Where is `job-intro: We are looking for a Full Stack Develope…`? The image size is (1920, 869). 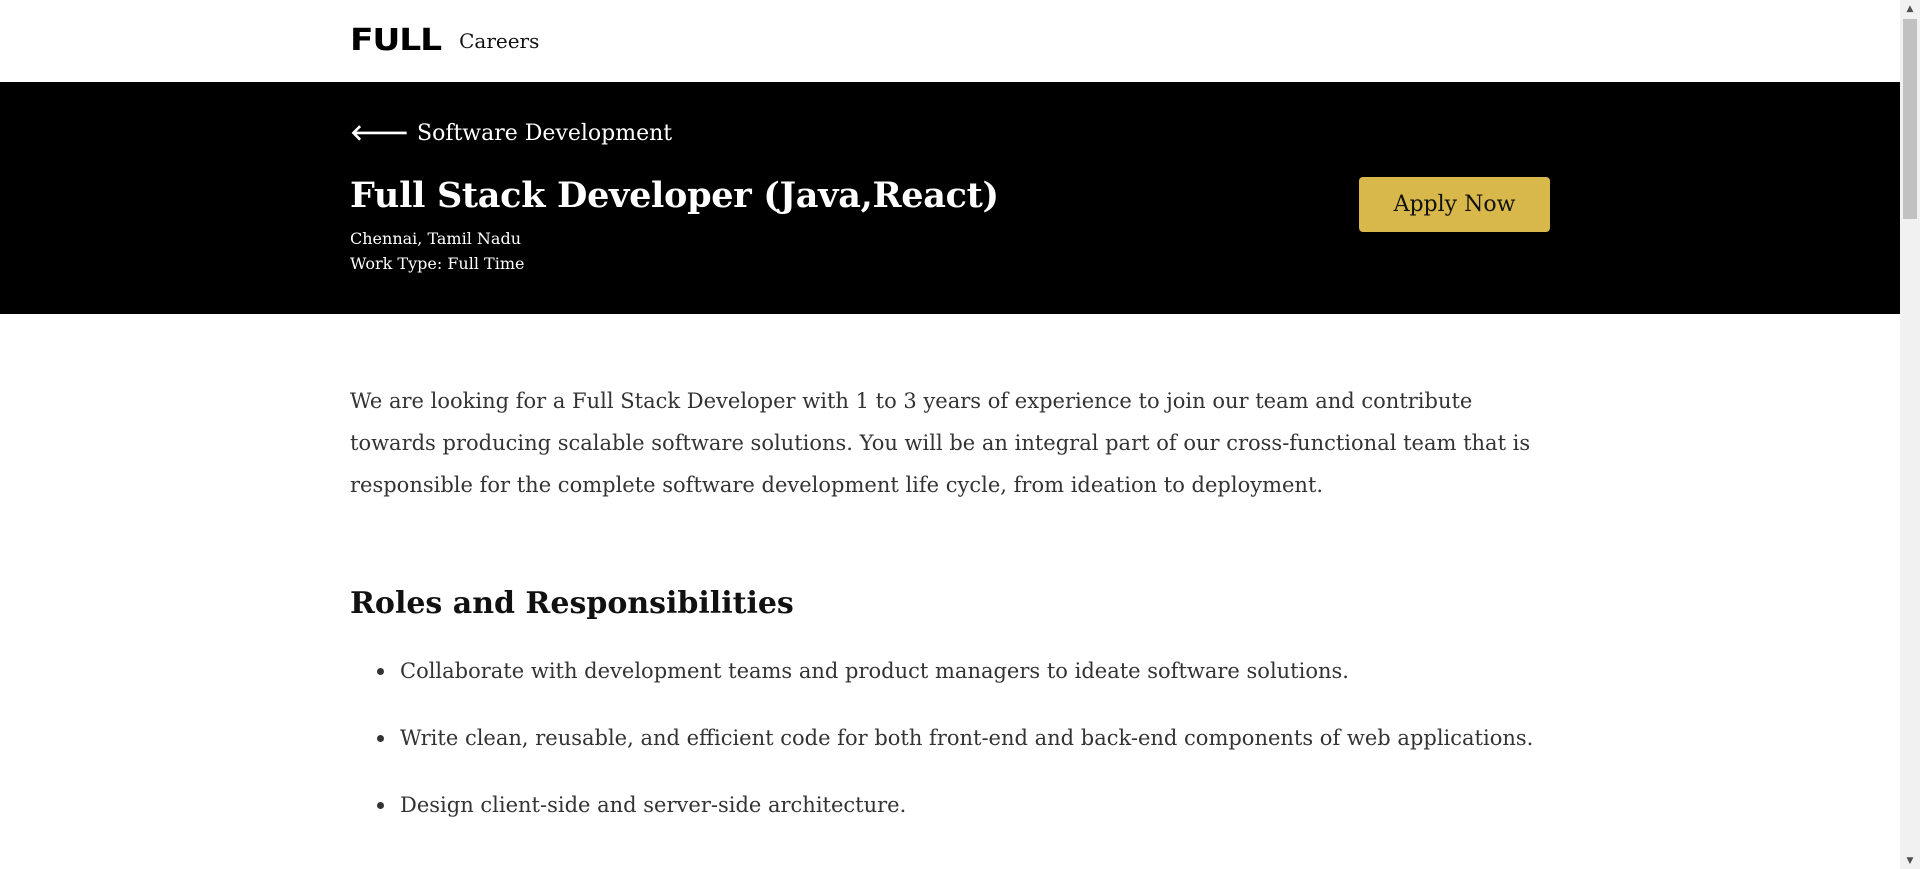
job-intro: We are looking for a Full Stack Develope… is located at coordinates (940, 443).